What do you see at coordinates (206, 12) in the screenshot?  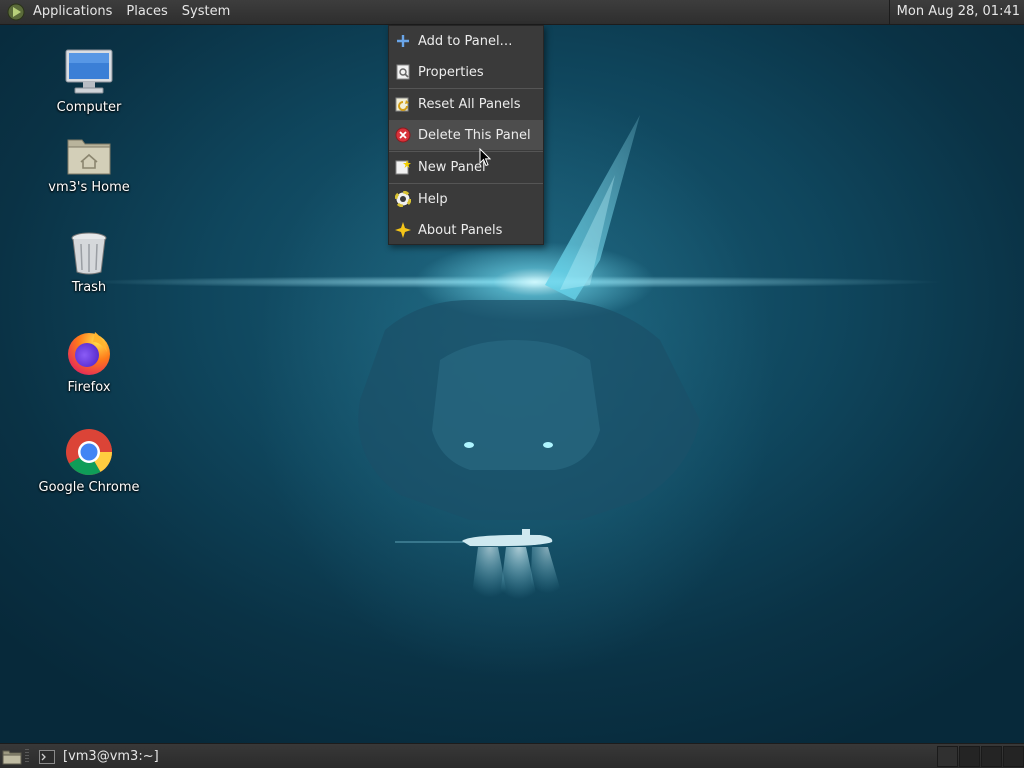 I see `system-menu: System` at bounding box center [206, 12].